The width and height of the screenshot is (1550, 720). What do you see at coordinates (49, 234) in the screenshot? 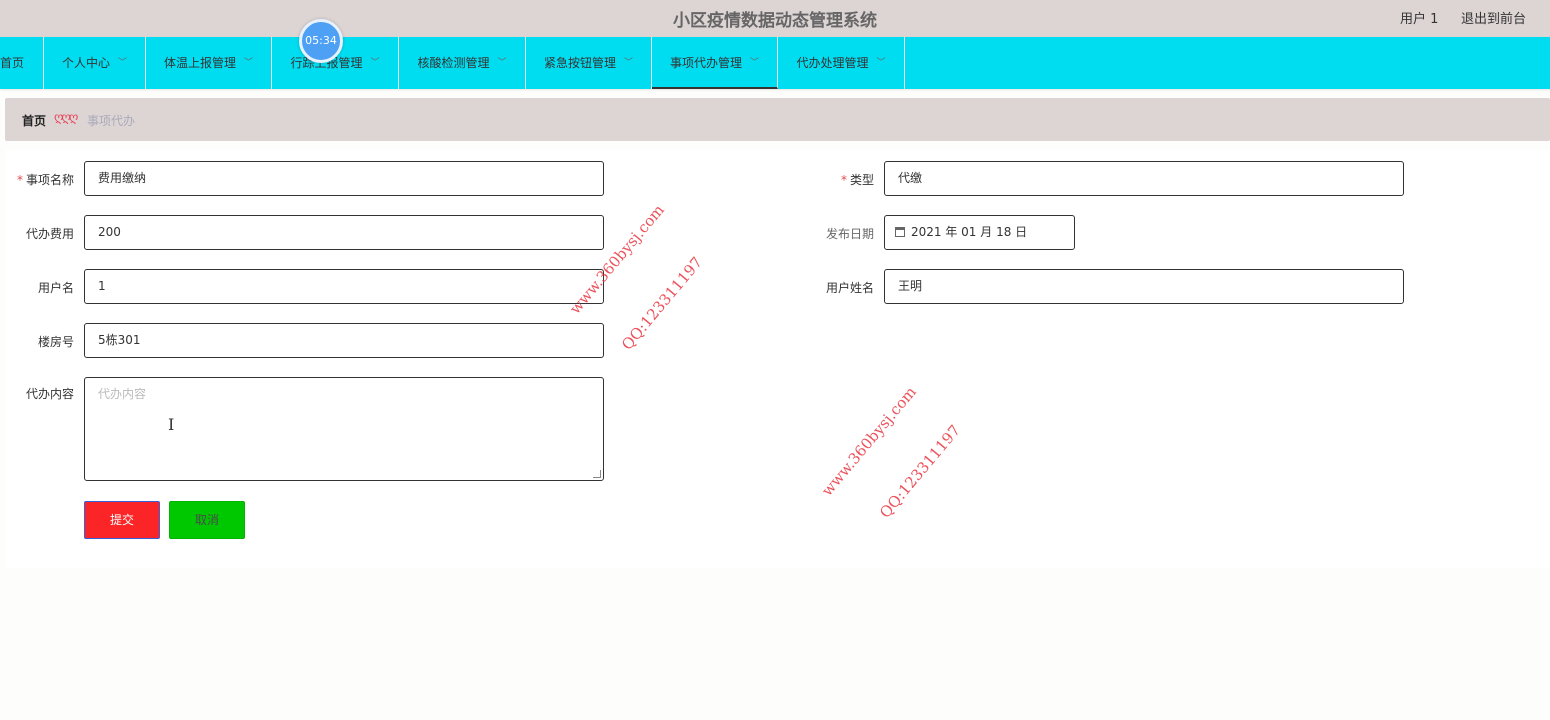
I see `fee-label: 代办费用` at bounding box center [49, 234].